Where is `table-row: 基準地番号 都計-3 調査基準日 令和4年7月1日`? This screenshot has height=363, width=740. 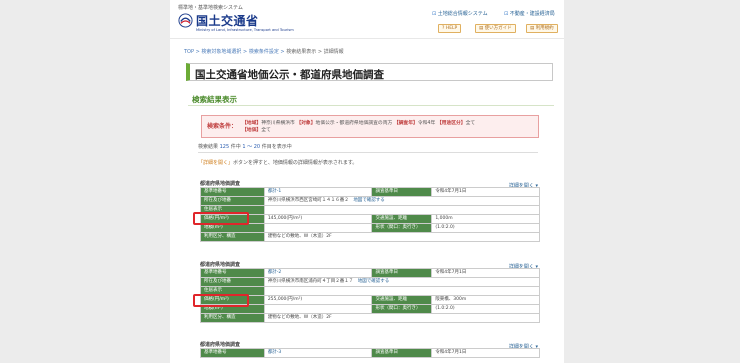
table-row: 基準地番号 都計-3 調査基準日 令和4年7月1日 is located at coordinates (370, 353).